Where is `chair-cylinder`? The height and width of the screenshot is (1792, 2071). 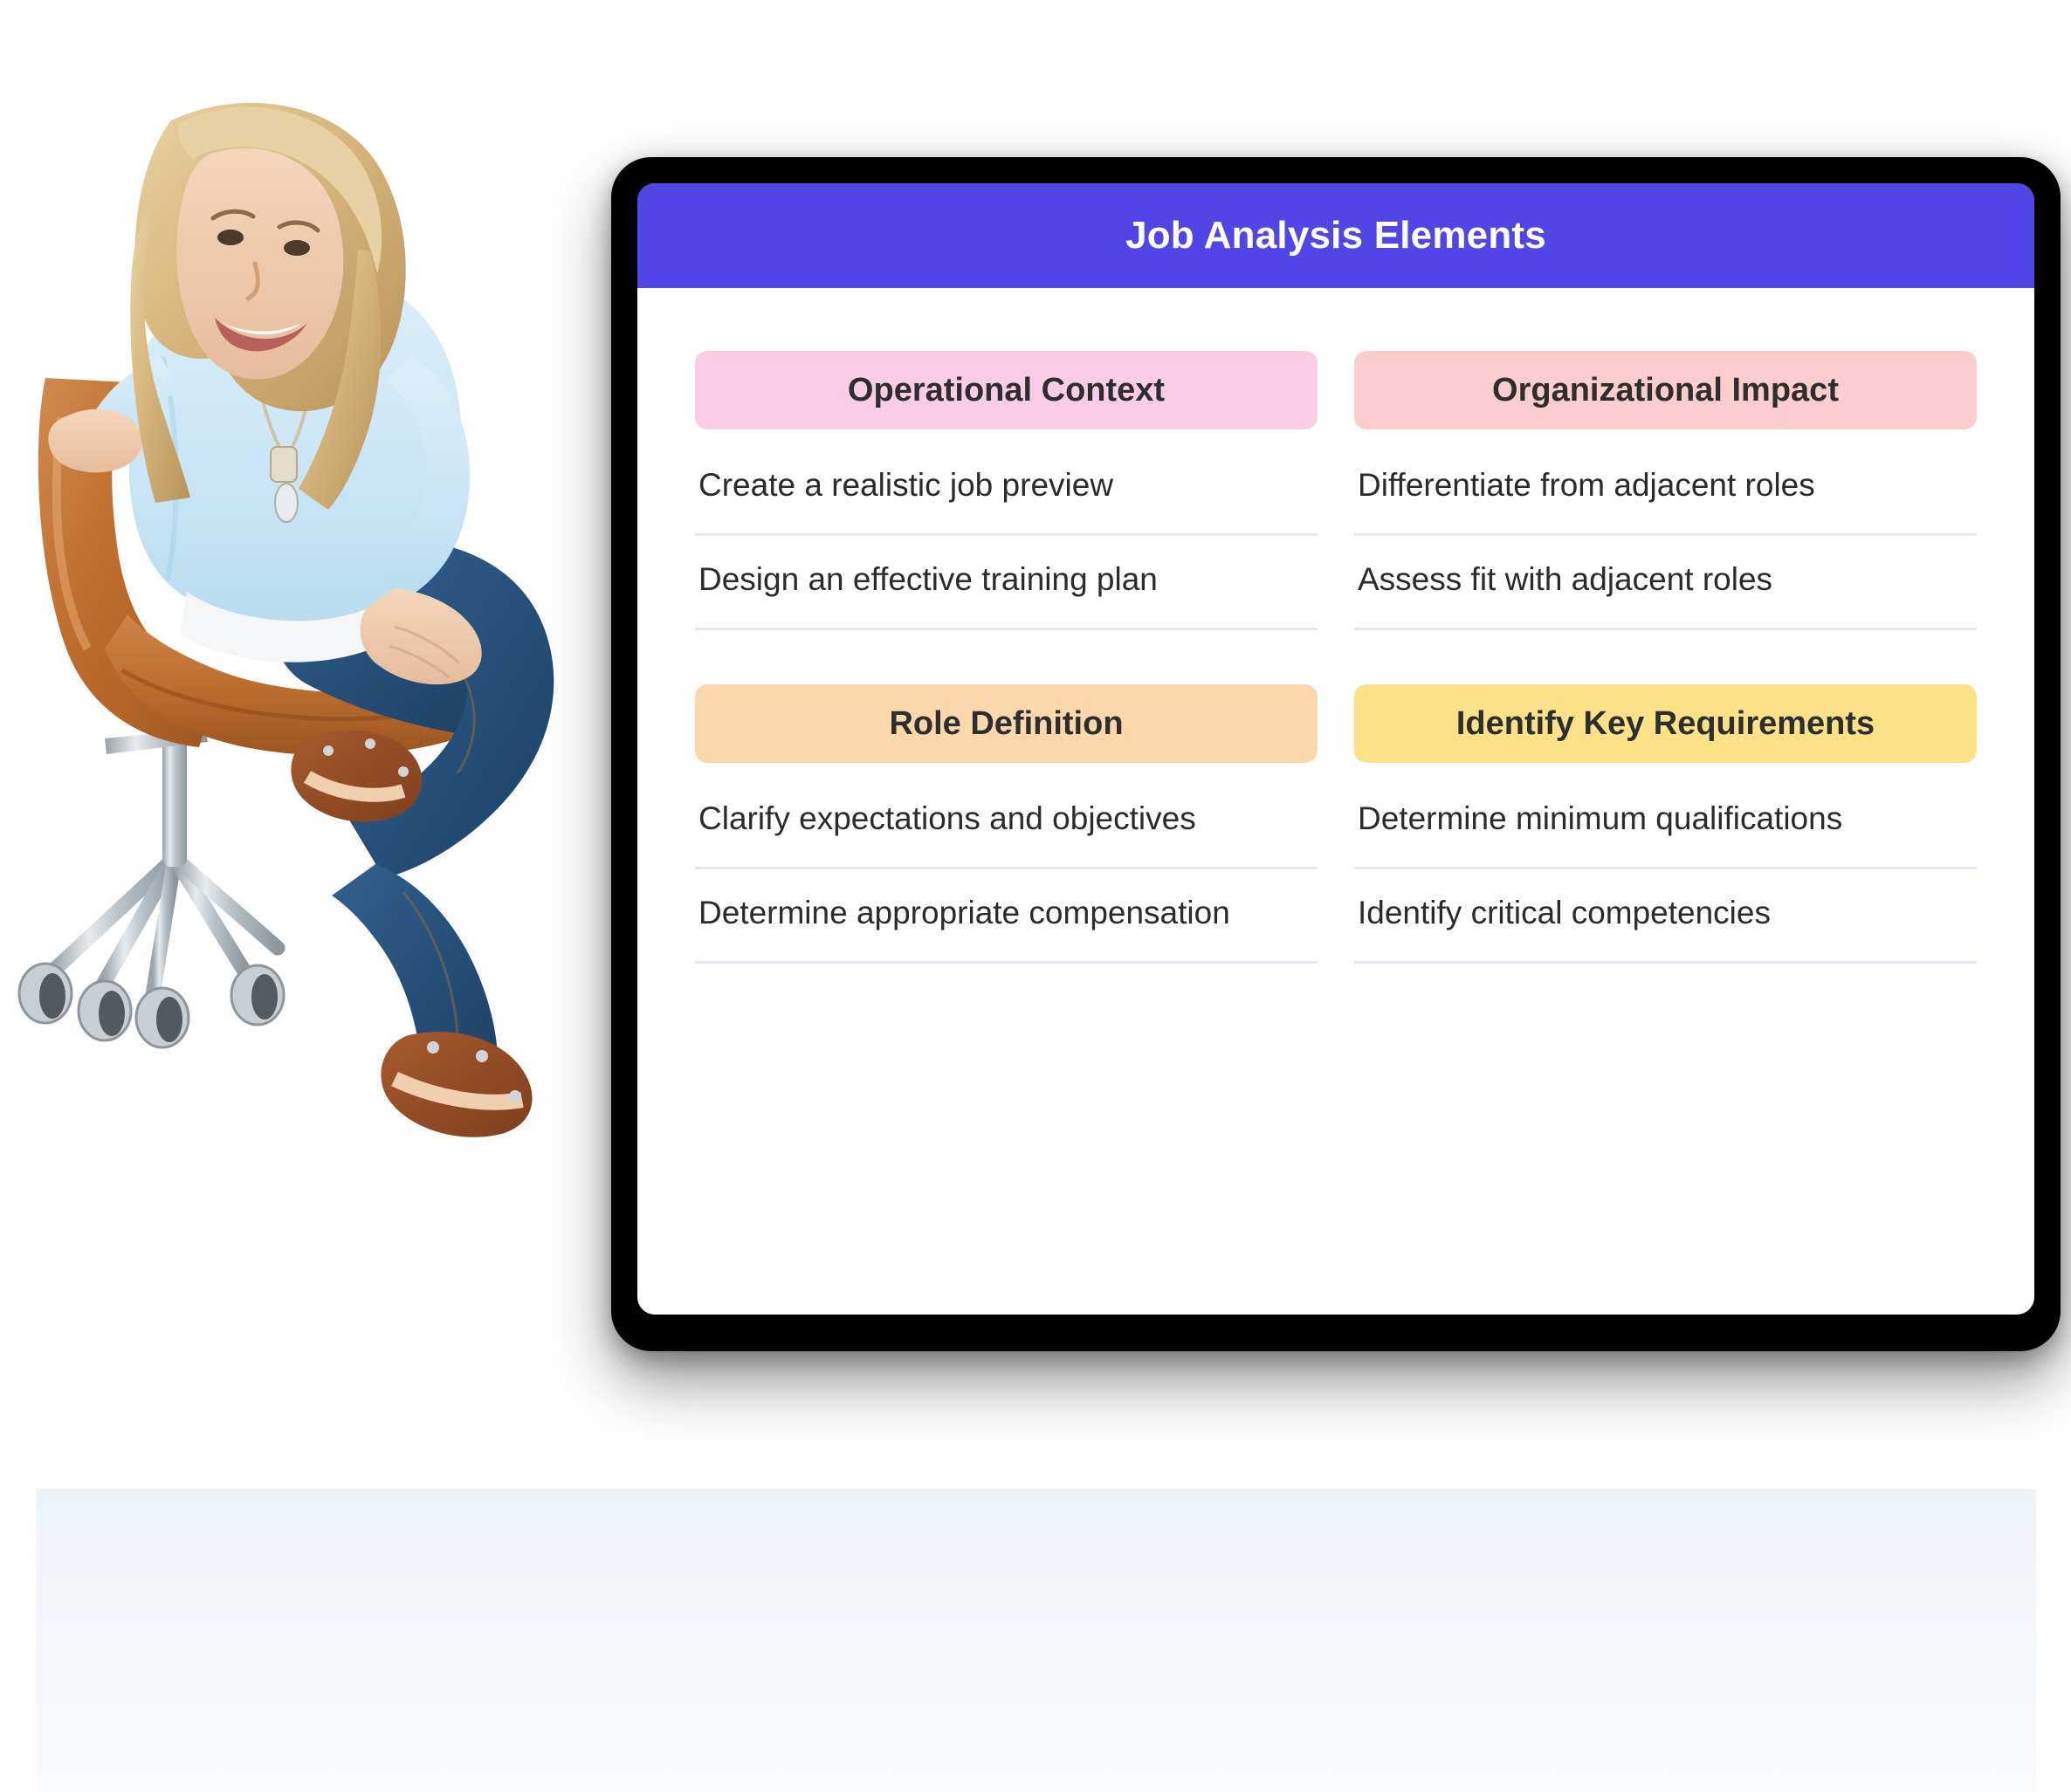
chair-cylinder is located at coordinates (174, 790).